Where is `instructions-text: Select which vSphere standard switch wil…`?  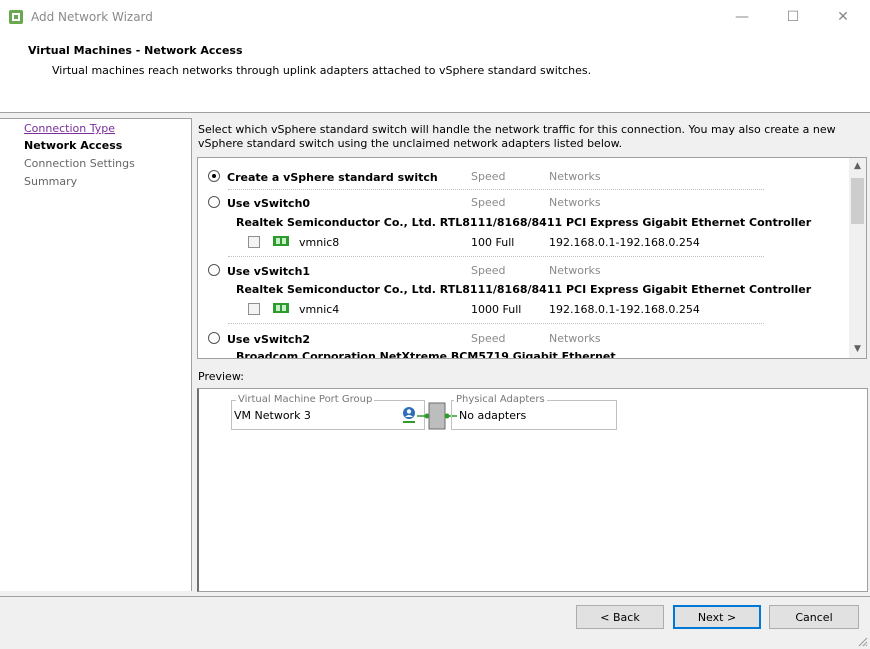 instructions-text: Select which vSphere standard switch wil… is located at coordinates (517, 136).